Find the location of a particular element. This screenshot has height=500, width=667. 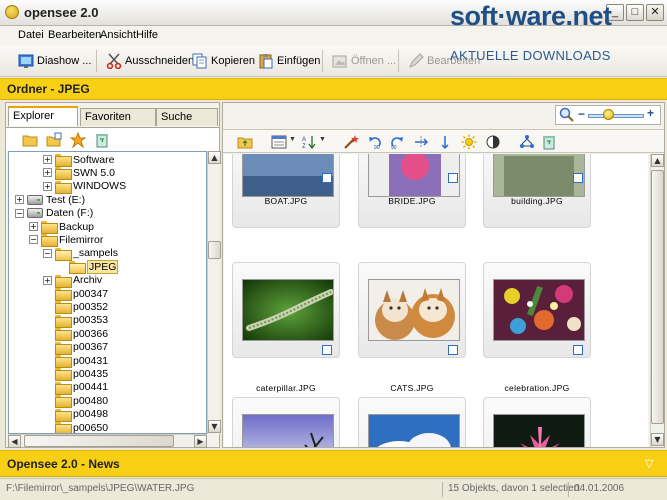

sort-dropdown-arrow-icon: ▼ is located at coordinates (322, 139).